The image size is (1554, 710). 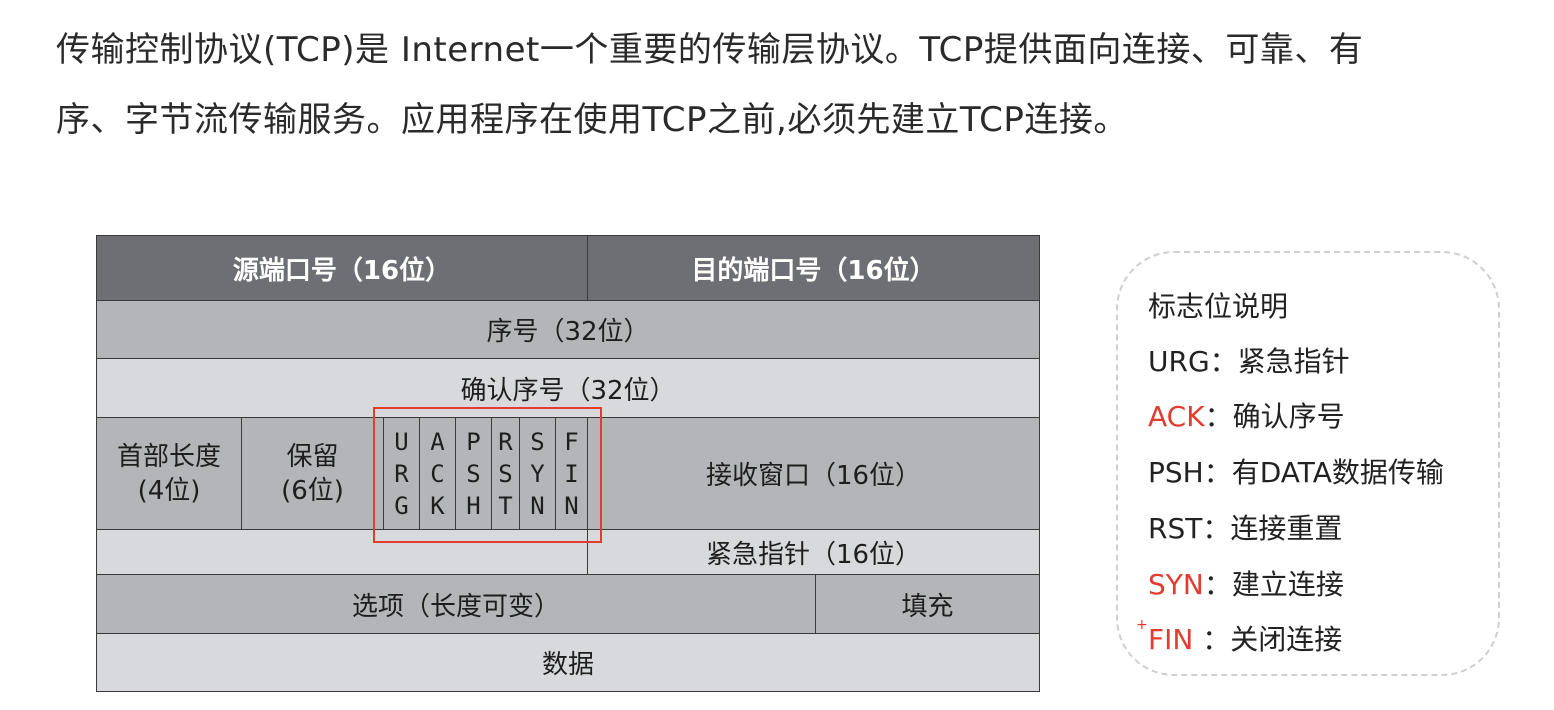 What do you see at coordinates (312, 456) in the screenshot?
I see `reserved-label: 保留` at bounding box center [312, 456].